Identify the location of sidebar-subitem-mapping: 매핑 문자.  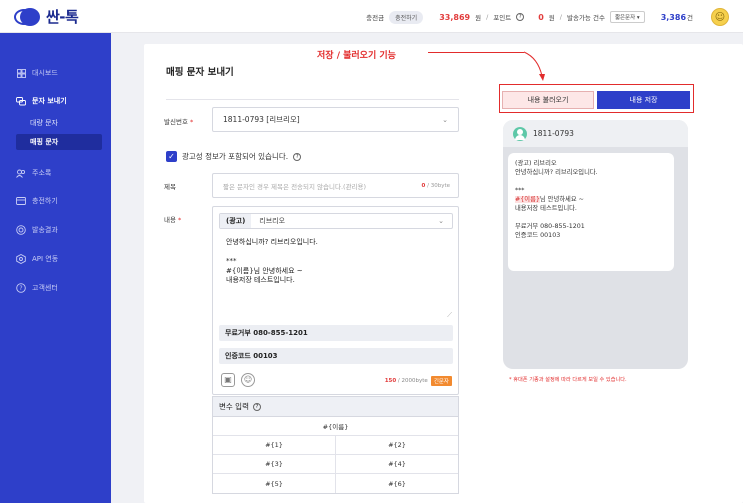
(59, 142).